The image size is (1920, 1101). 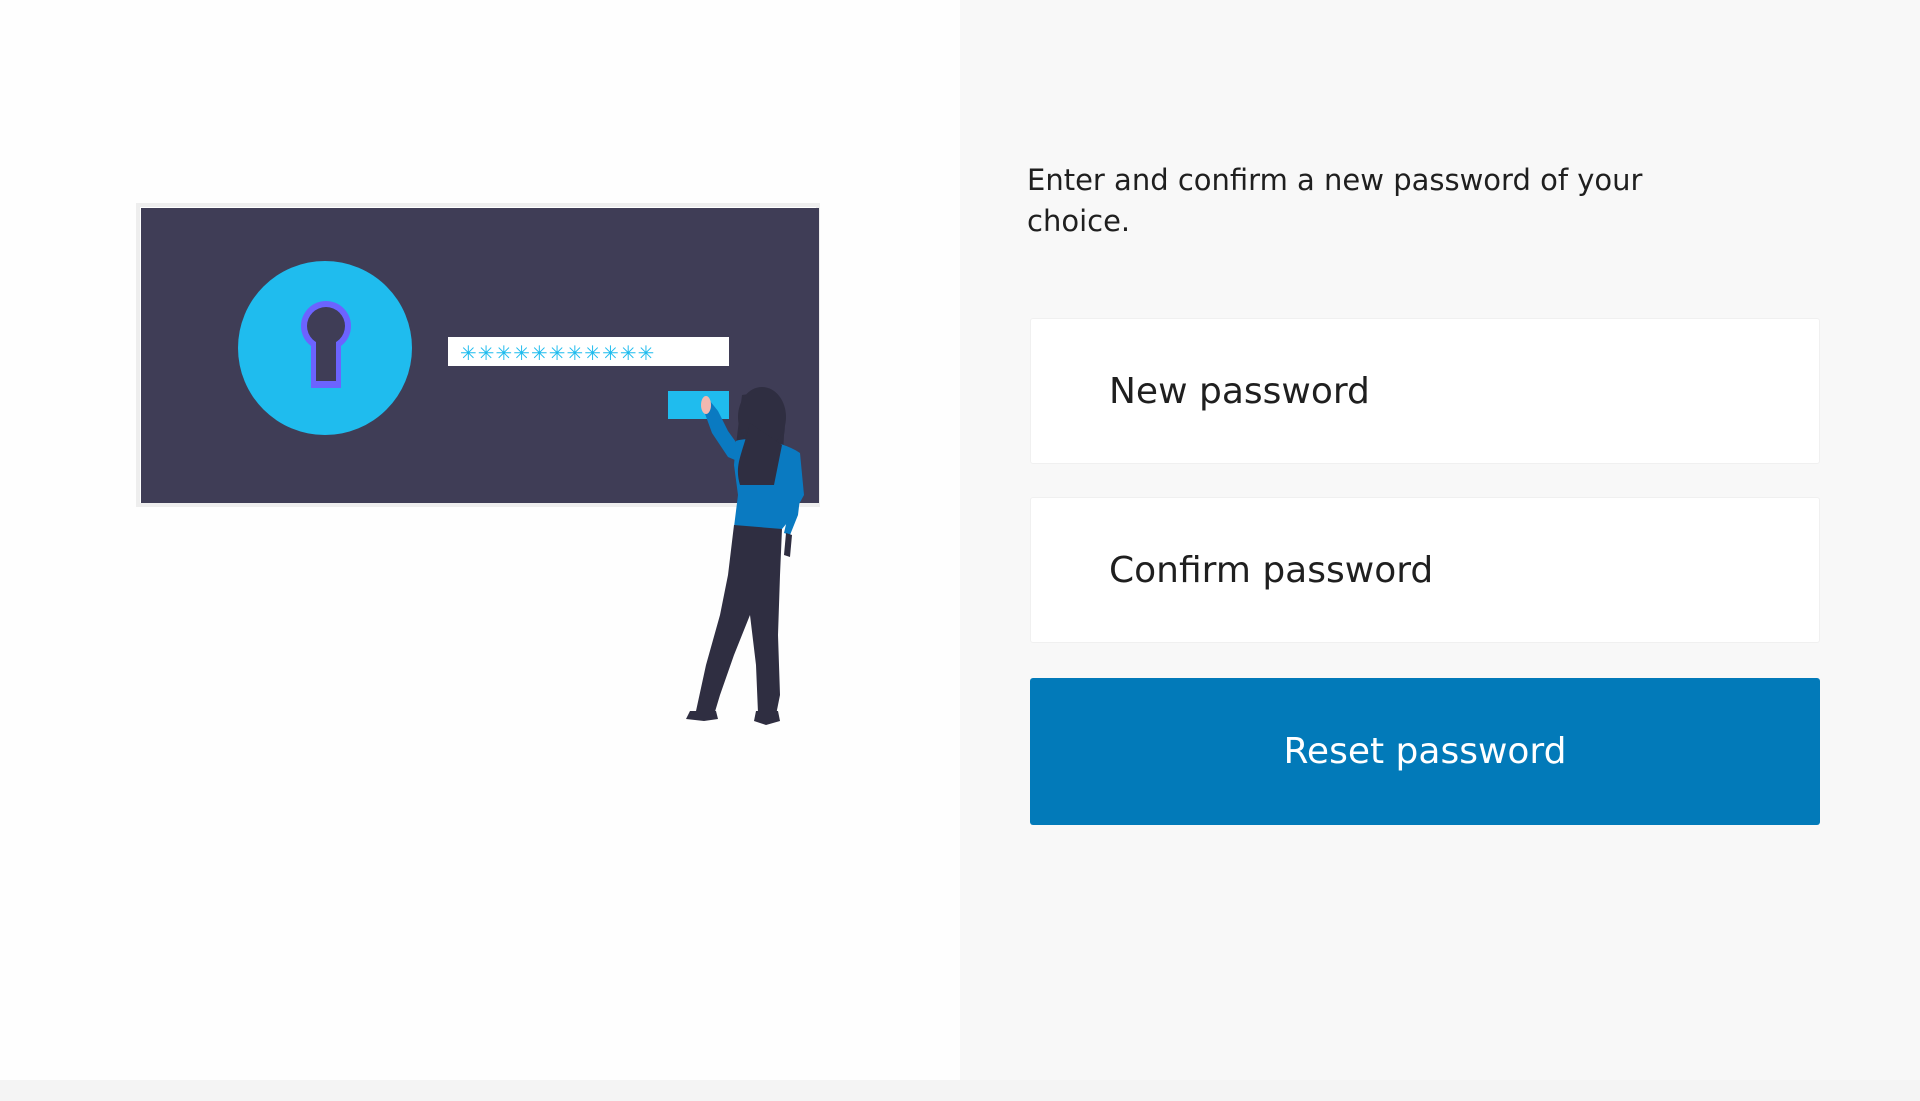 What do you see at coordinates (960, 1090) in the screenshot?
I see `bottom-strip` at bounding box center [960, 1090].